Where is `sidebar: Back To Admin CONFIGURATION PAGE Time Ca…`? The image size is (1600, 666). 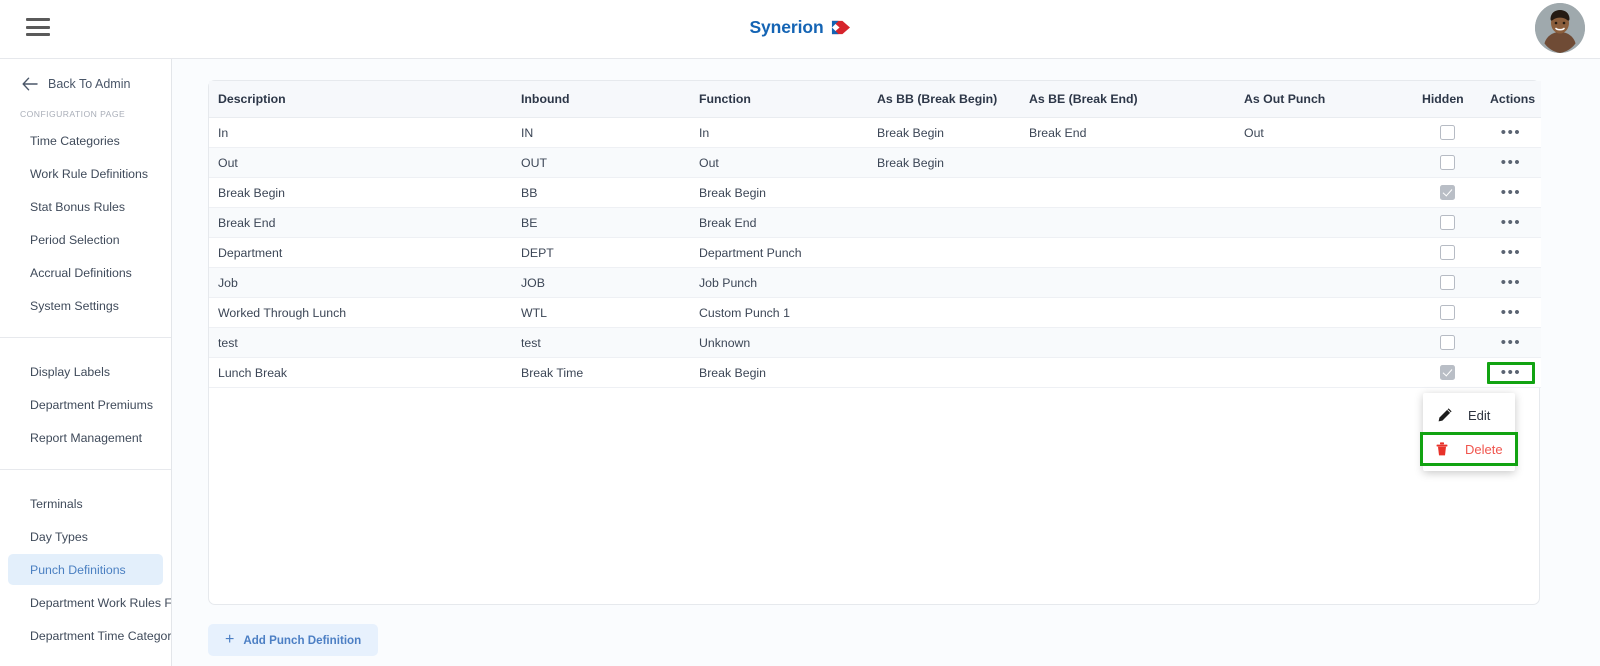 sidebar: Back To Admin CONFIGURATION PAGE Time Ca… is located at coordinates (86, 362).